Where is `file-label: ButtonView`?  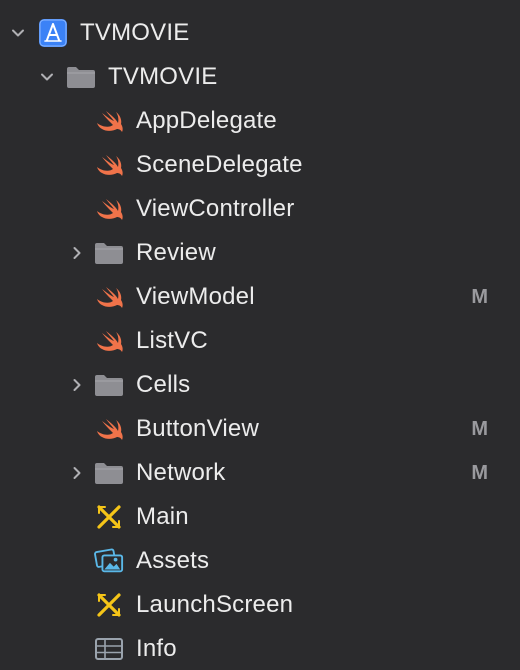 file-label: ButtonView is located at coordinates (197, 428).